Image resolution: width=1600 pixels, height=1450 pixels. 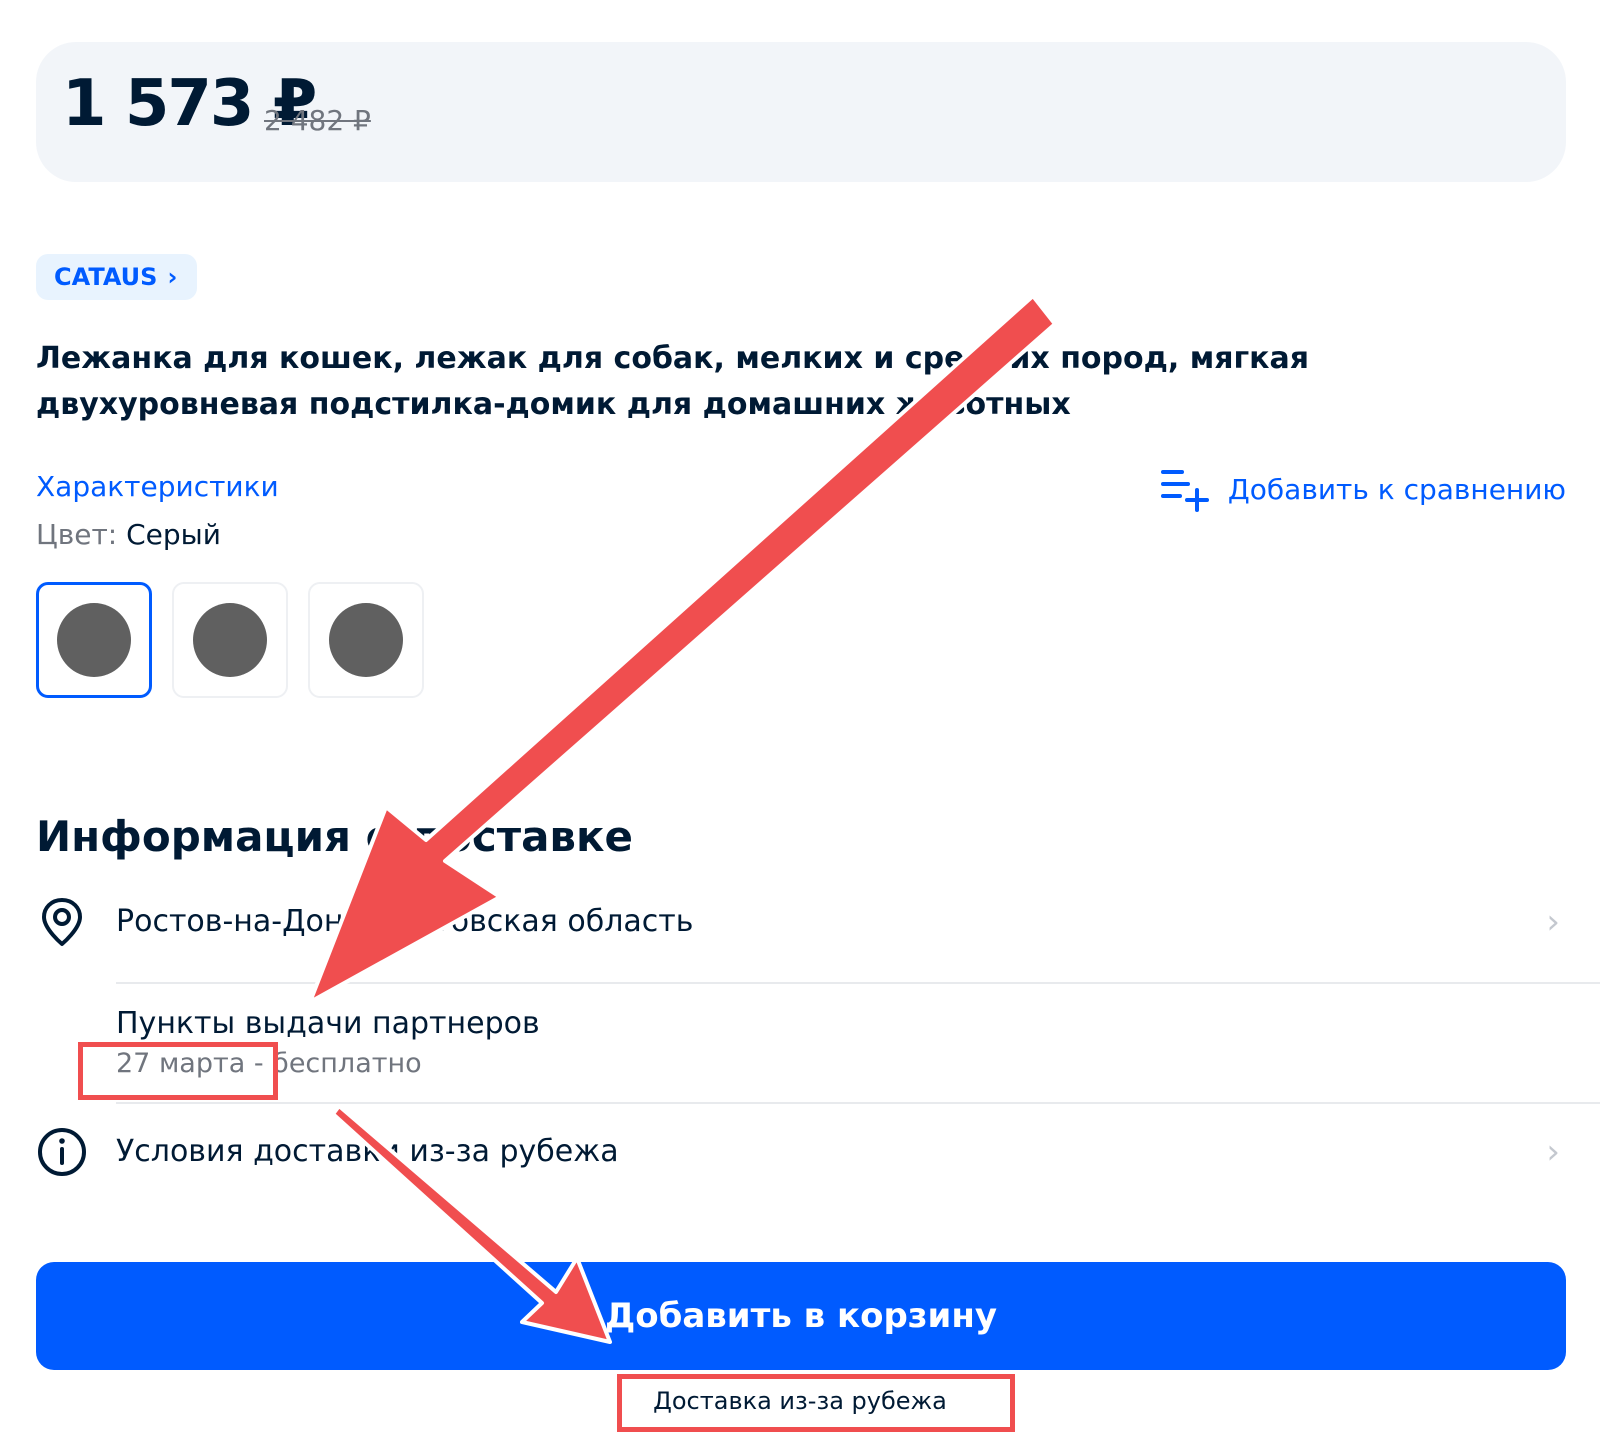 What do you see at coordinates (800, 1152) in the screenshot?
I see `abroad-terms-row: Условия доставки из-за рубежа ›` at bounding box center [800, 1152].